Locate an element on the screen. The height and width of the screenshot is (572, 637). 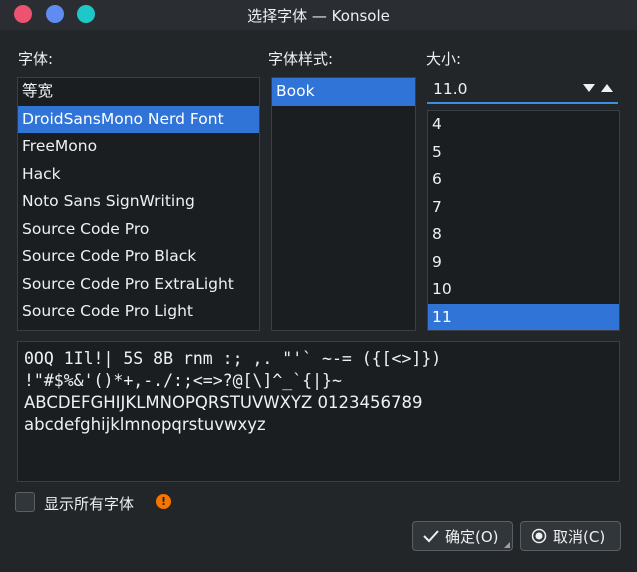
check-icon is located at coordinates (431, 536).